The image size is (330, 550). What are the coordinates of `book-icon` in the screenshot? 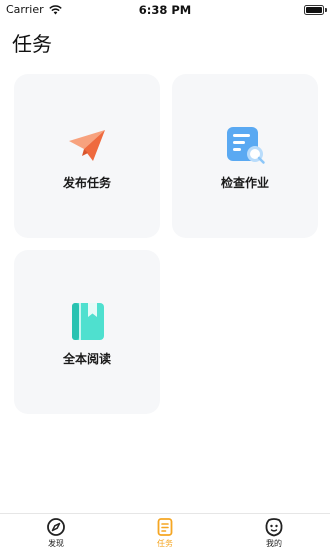 It's located at (88, 321).